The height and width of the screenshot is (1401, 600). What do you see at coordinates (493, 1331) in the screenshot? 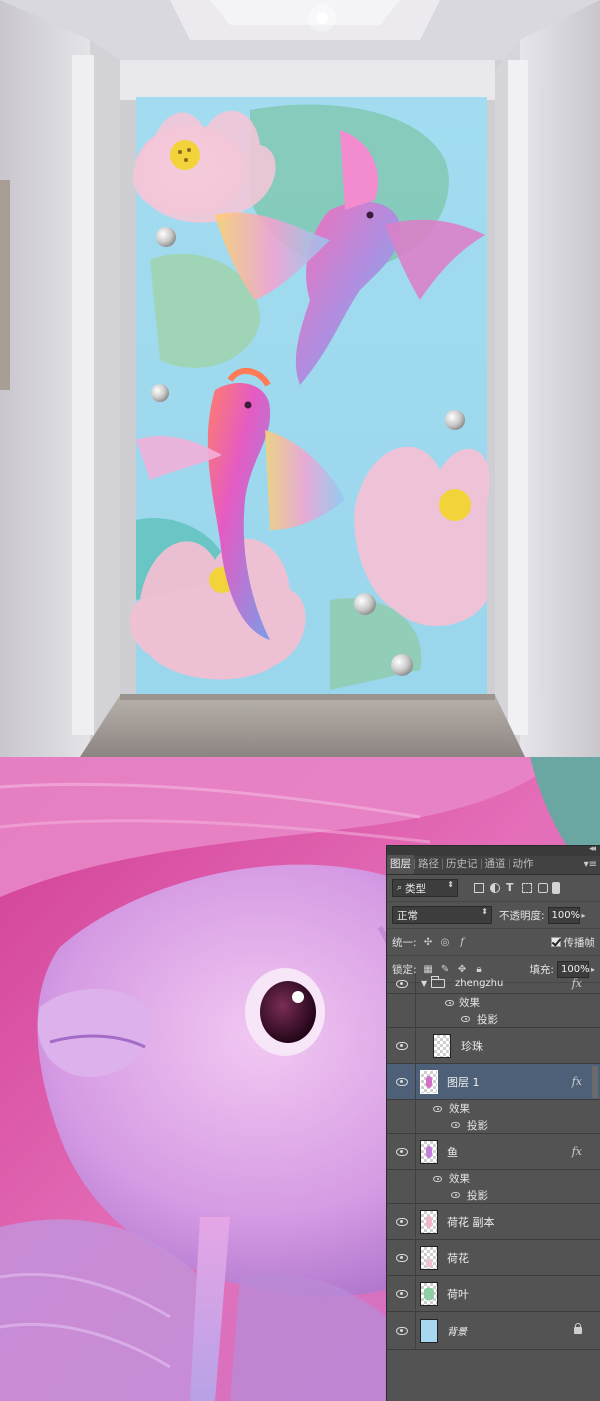
I see `layer-background: 背景` at bounding box center [493, 1331].